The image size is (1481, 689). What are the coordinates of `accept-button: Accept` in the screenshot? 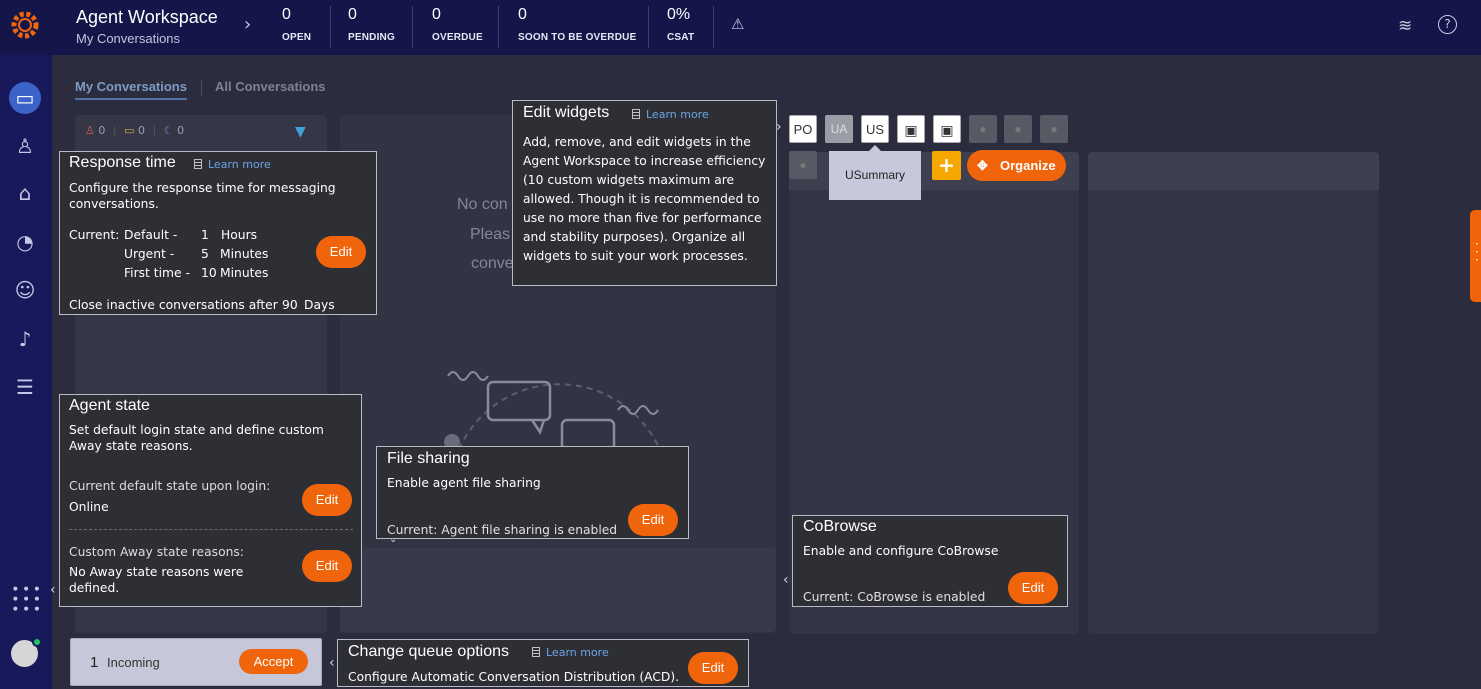 It's located at (273, 661).